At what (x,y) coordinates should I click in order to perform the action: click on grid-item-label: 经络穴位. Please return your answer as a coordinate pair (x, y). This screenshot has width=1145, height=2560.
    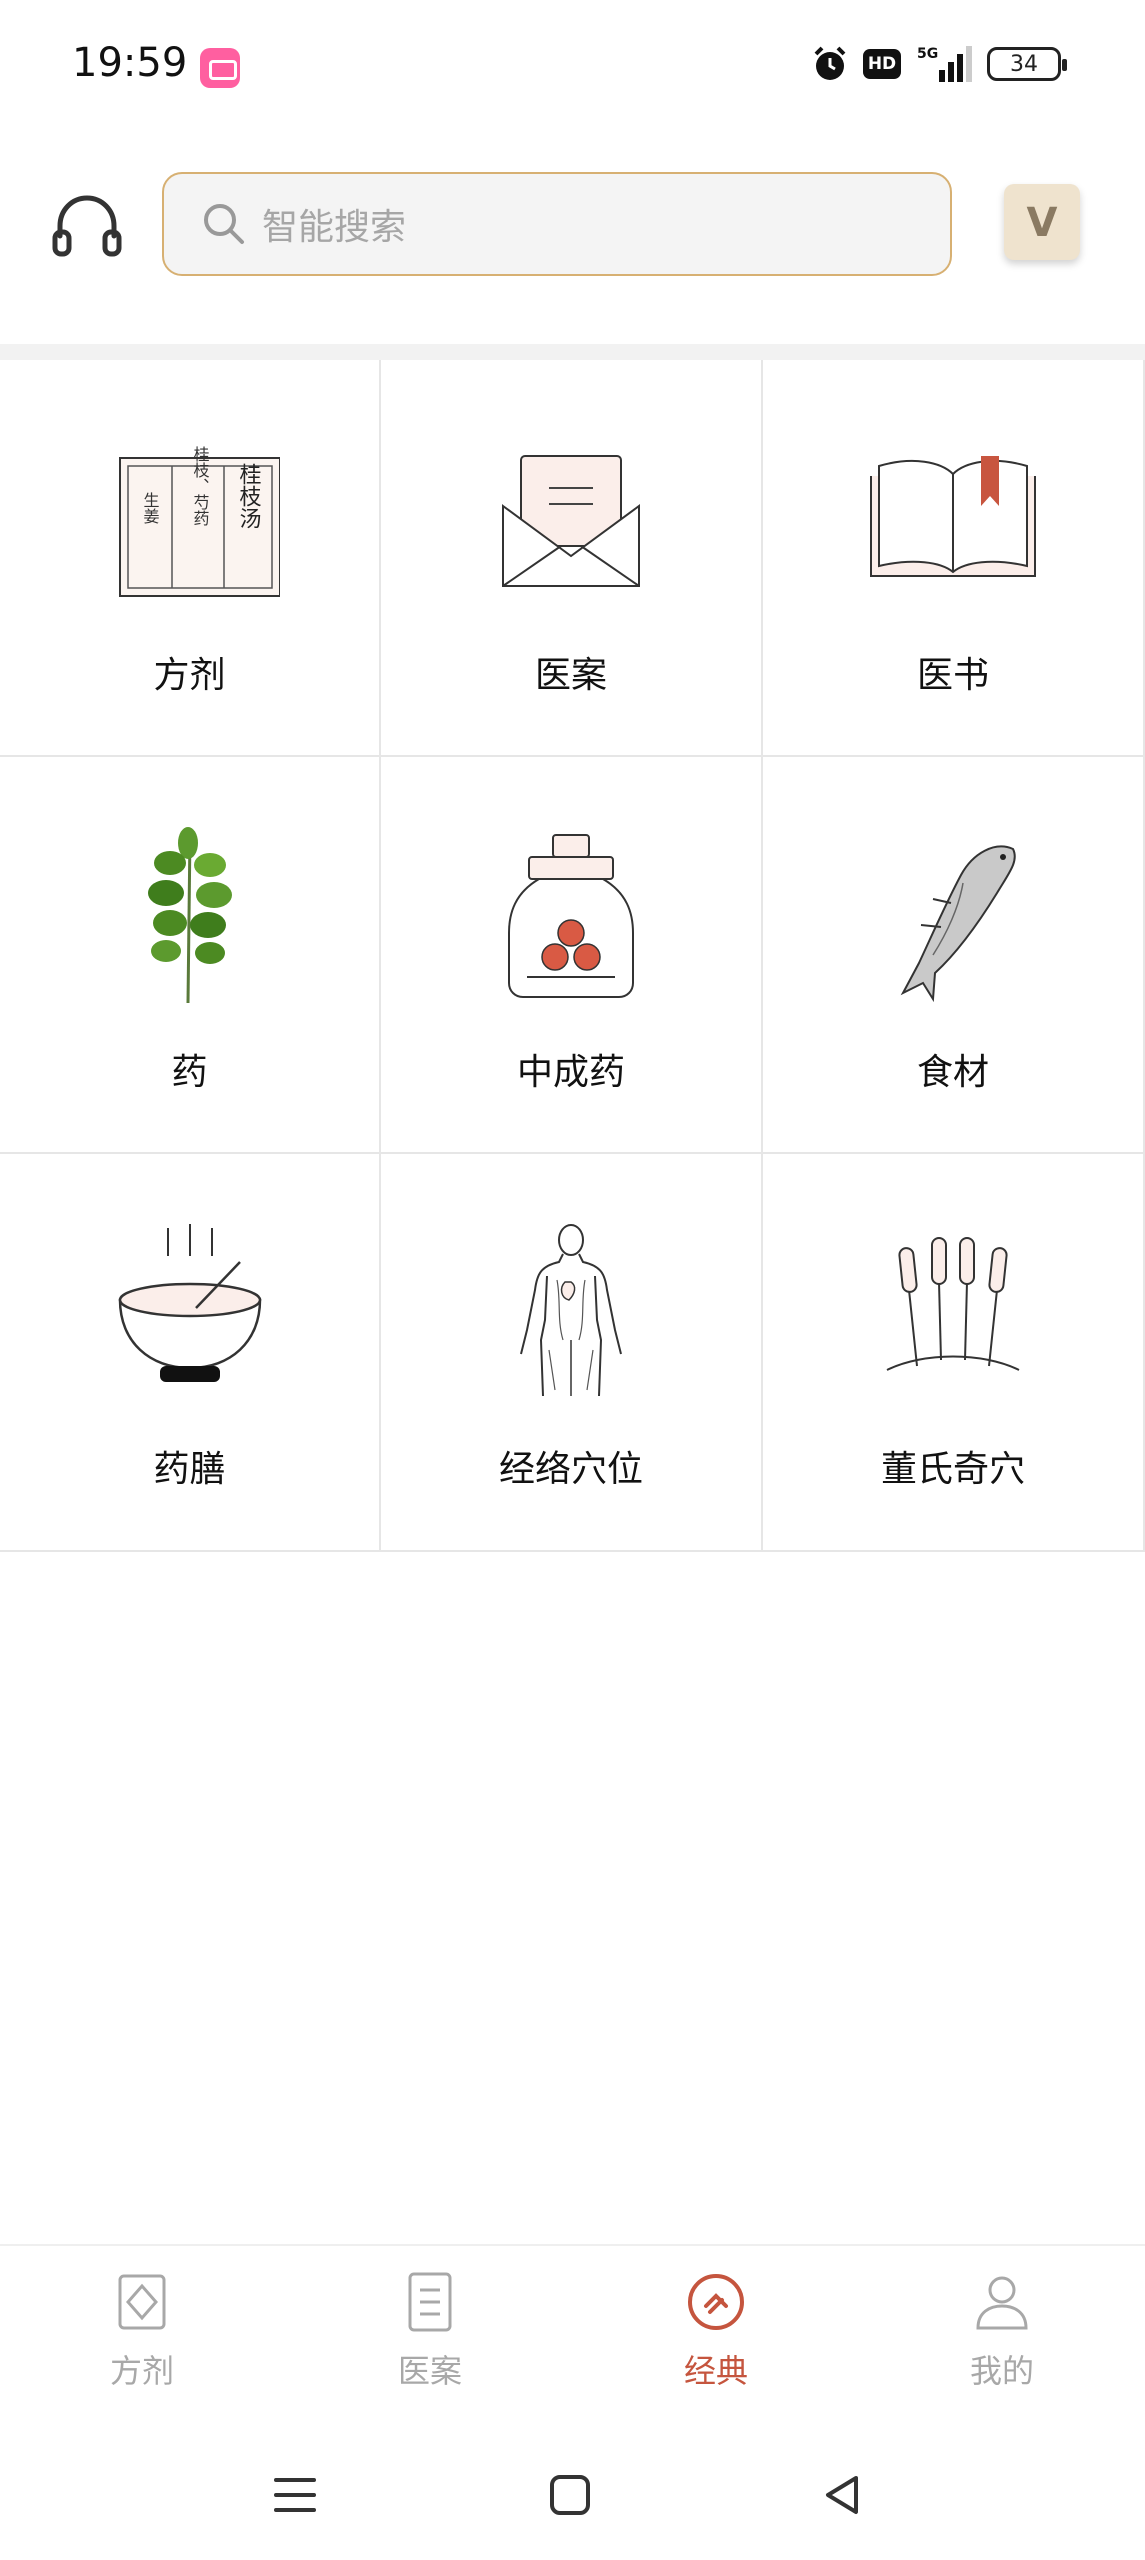
    Looking at the image, I should click on (570, 1469).